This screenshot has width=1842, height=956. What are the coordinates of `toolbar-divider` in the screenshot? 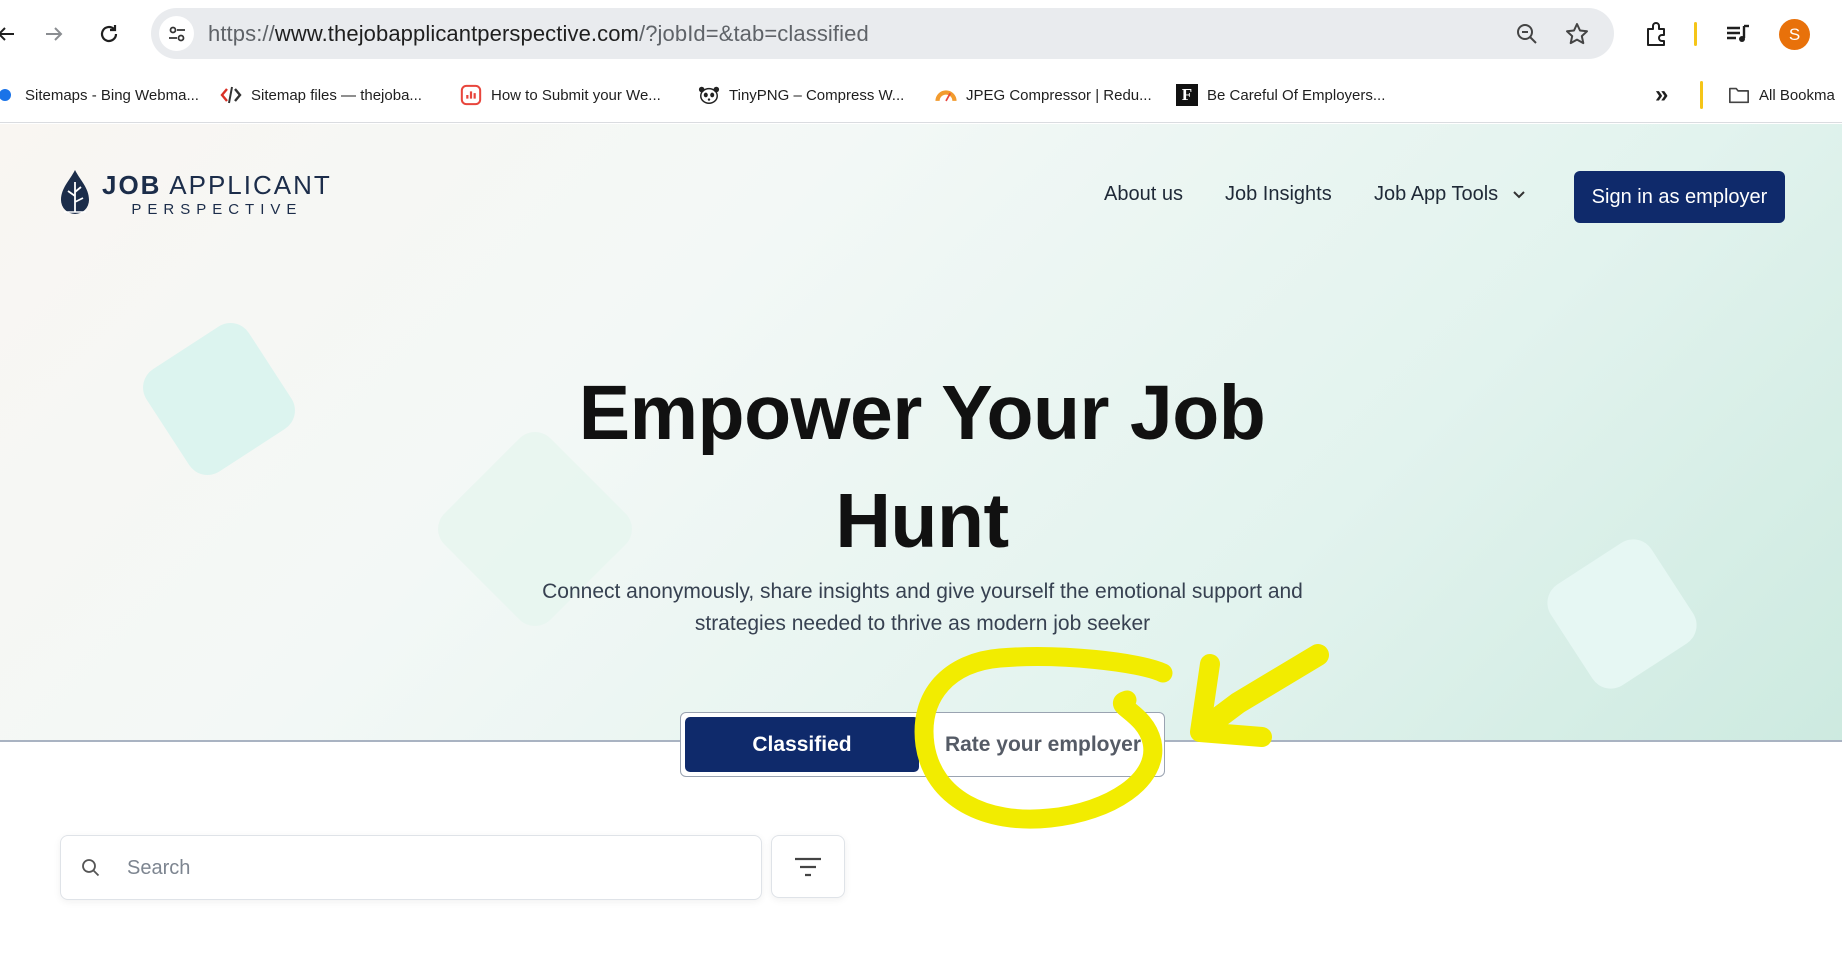 It's located at (1695, 34).